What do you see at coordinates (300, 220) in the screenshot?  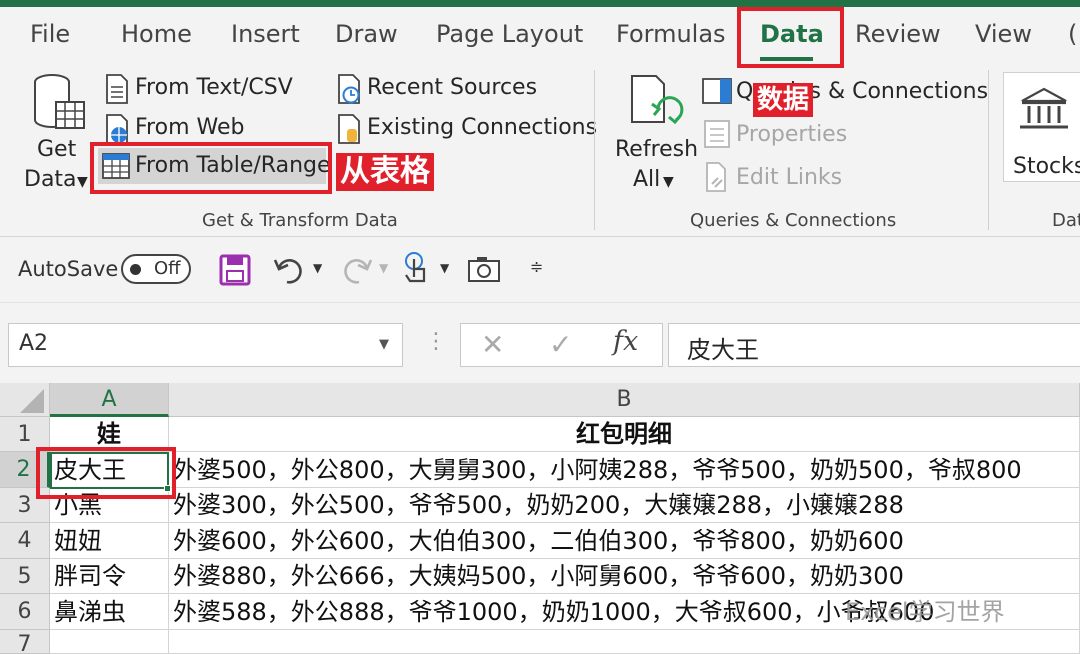 I see `get-transform-group-label: Get & Transform Data` at bounding box center [300, 220].